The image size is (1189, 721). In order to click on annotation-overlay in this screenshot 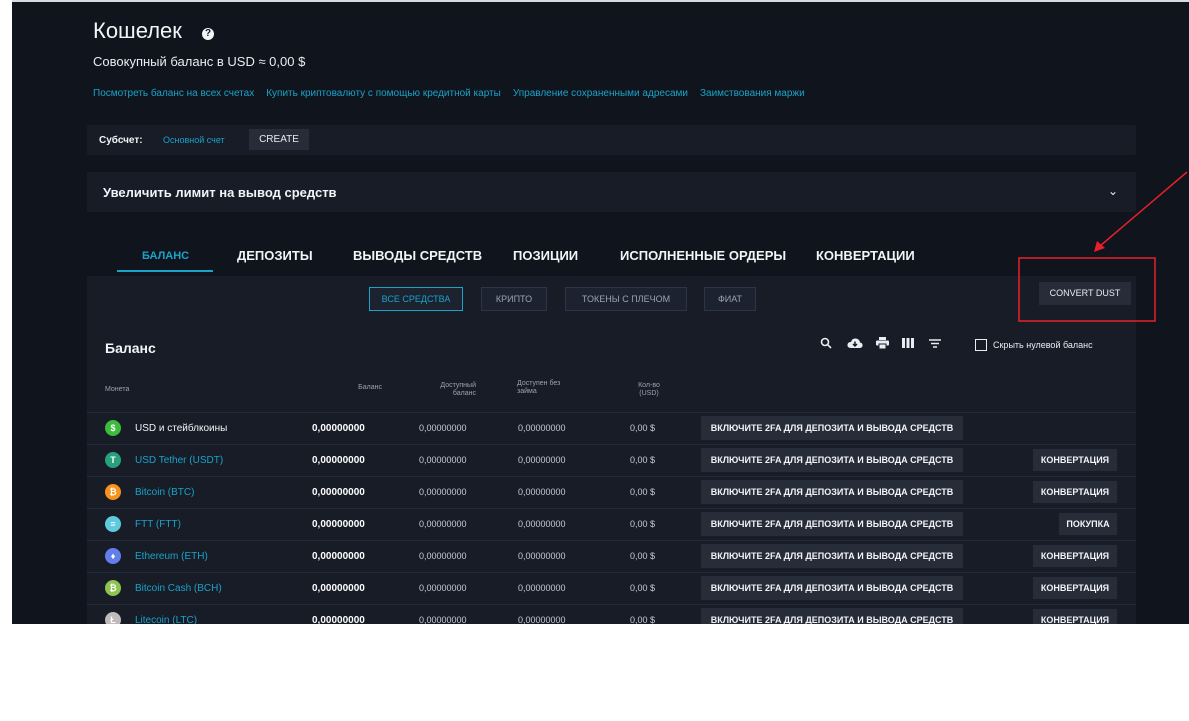, I will do `click(1103, 246)`.